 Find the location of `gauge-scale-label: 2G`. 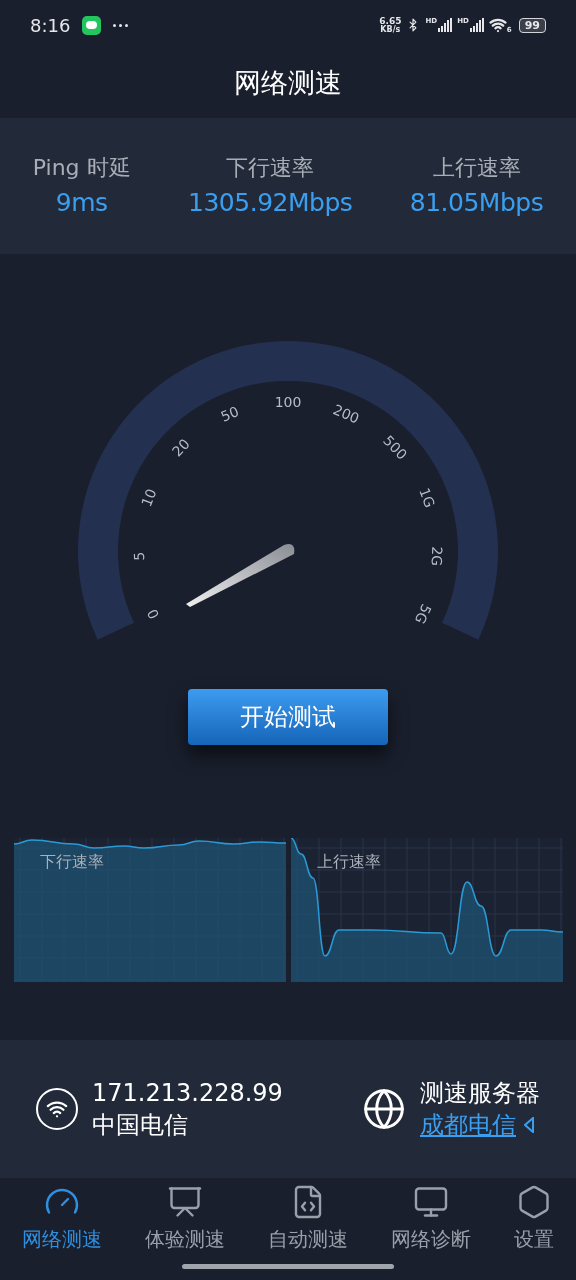

gauge-scale-label: 2G is located at coordinates (437, 556).